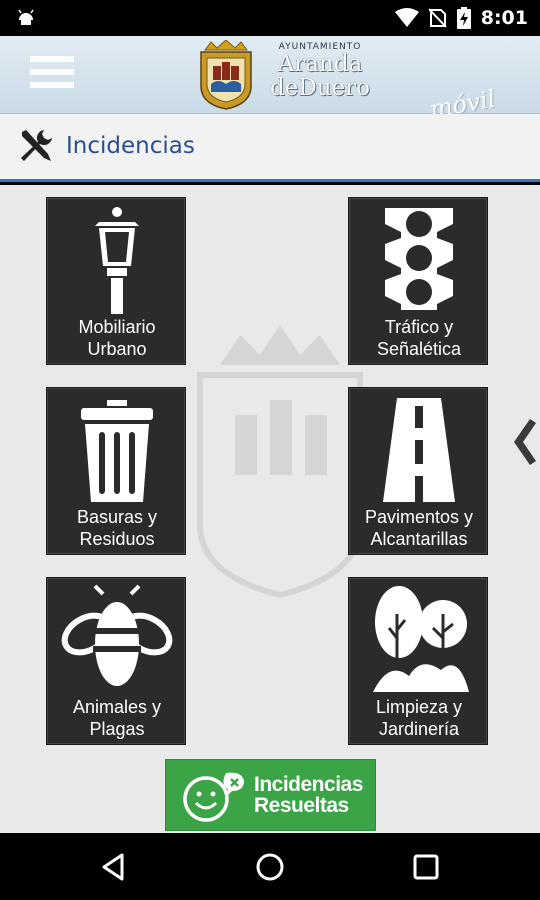 Image resolution: width=540 pixels, height=900 pixels. What do you see at coordinates (419, 450) in the screenshot?
I see `road-icon` at bounding box center [419, 450].